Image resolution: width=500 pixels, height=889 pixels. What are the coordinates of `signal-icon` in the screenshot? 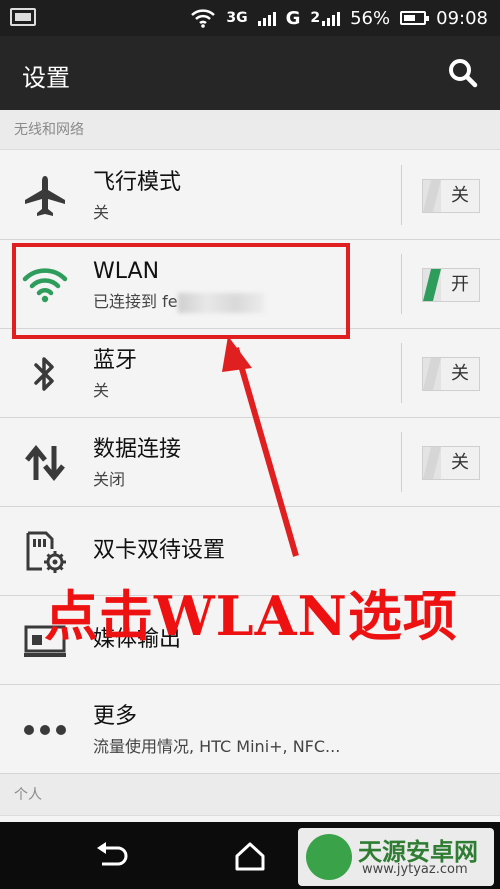 It's located at (266, 18).